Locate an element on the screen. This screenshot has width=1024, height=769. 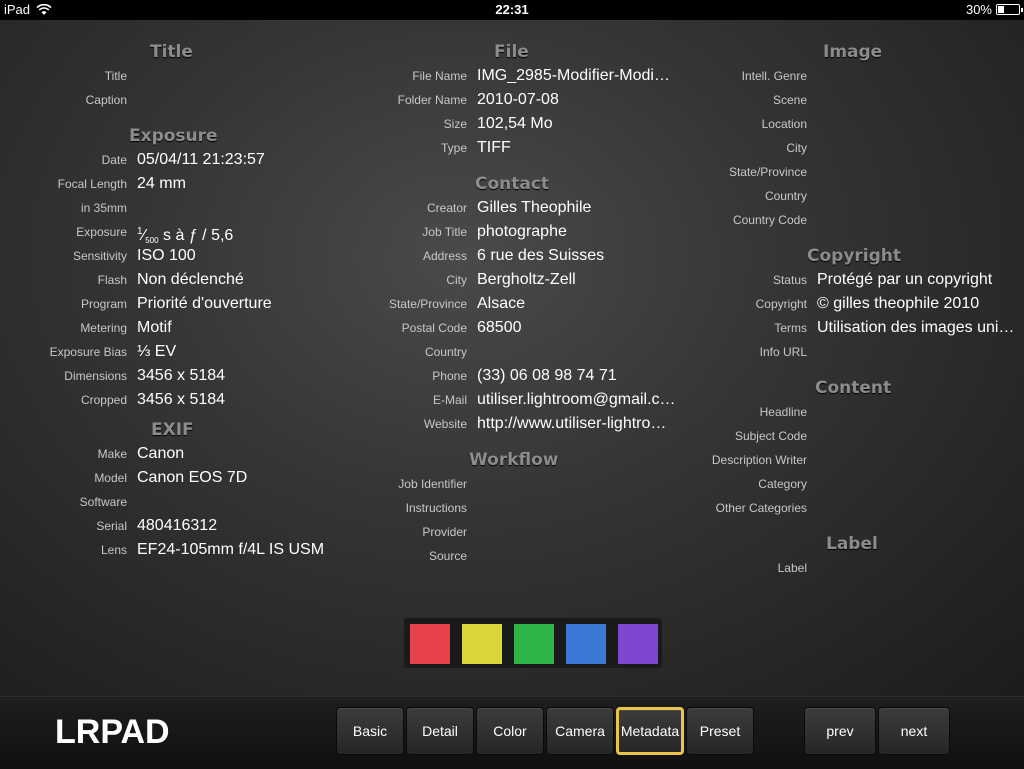
metadata-row: Cropped 3456 x 5184 is located at coordinates (170, 400).